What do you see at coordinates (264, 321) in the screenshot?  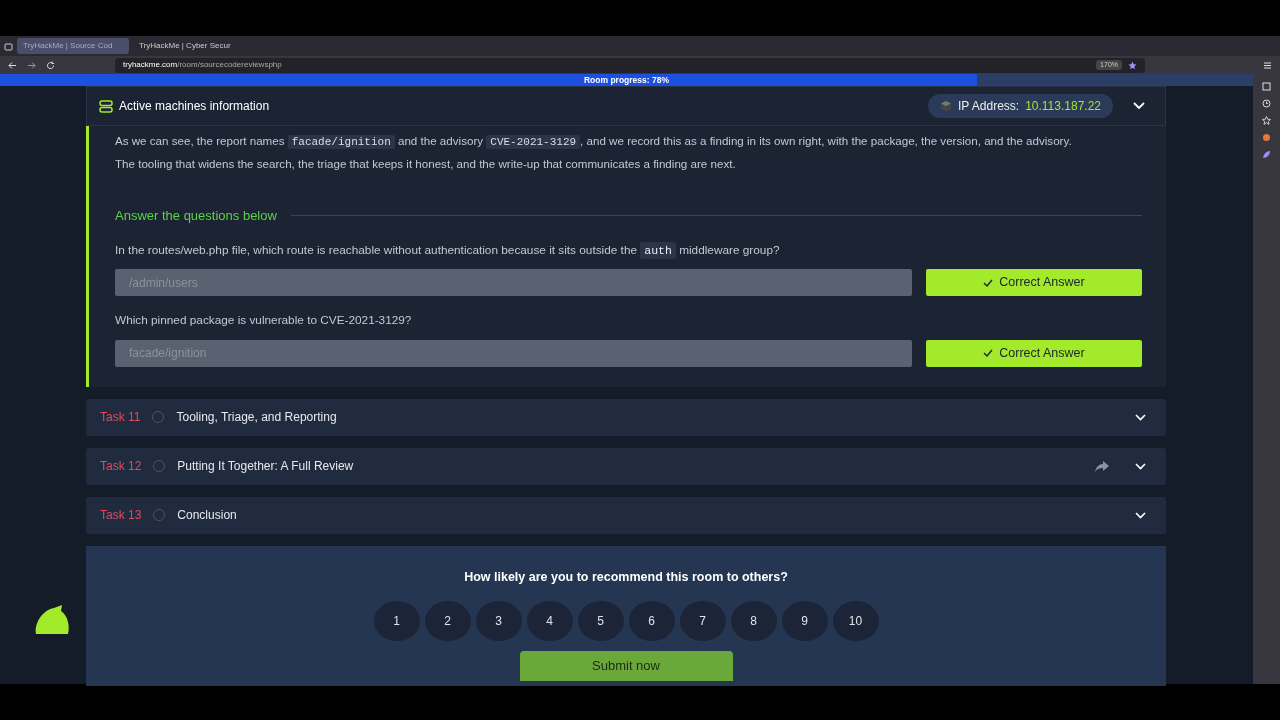 I see `question-text: Which pinned package is vulnerable to CVE-2021-3129?` at bounding box center [264, 321].